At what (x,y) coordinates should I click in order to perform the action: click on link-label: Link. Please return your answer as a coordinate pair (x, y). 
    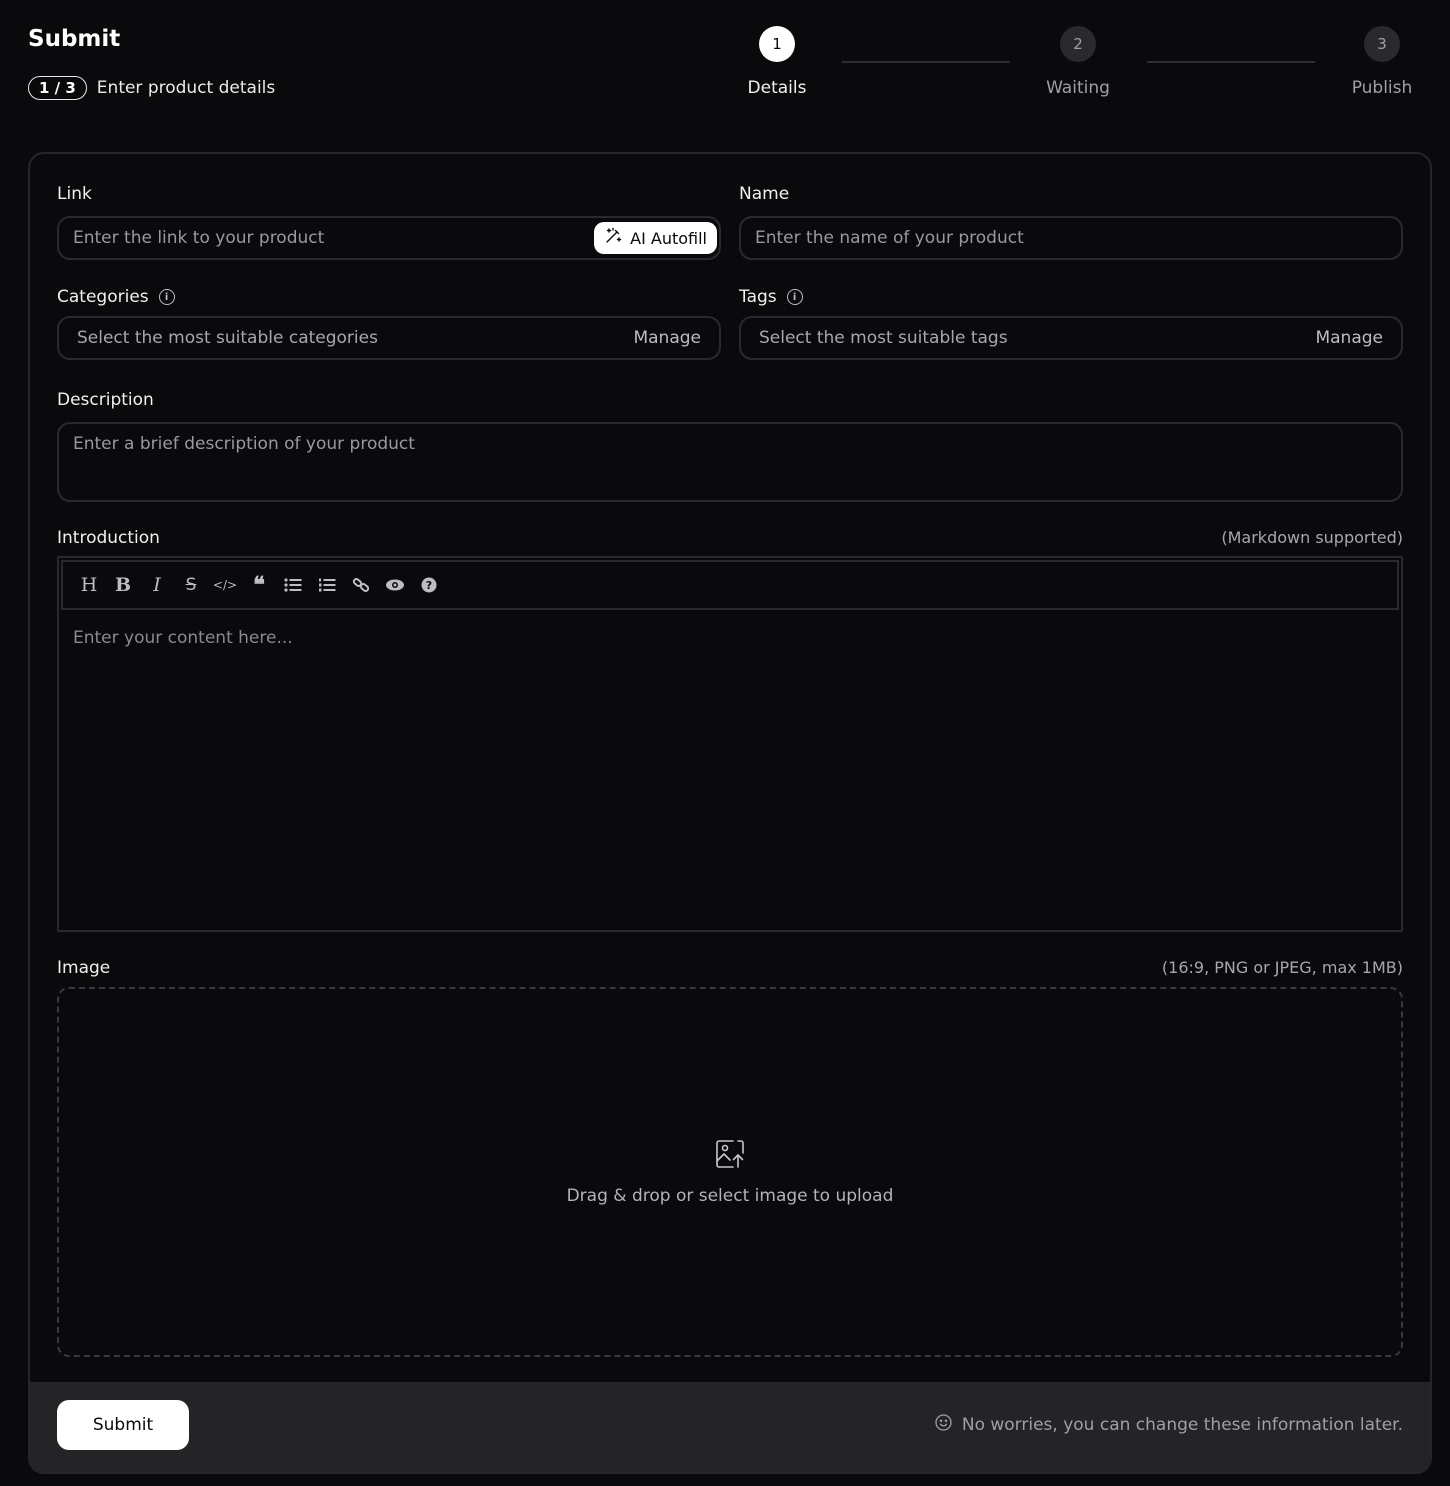
    Looking at the image, I should click on (74, 194).